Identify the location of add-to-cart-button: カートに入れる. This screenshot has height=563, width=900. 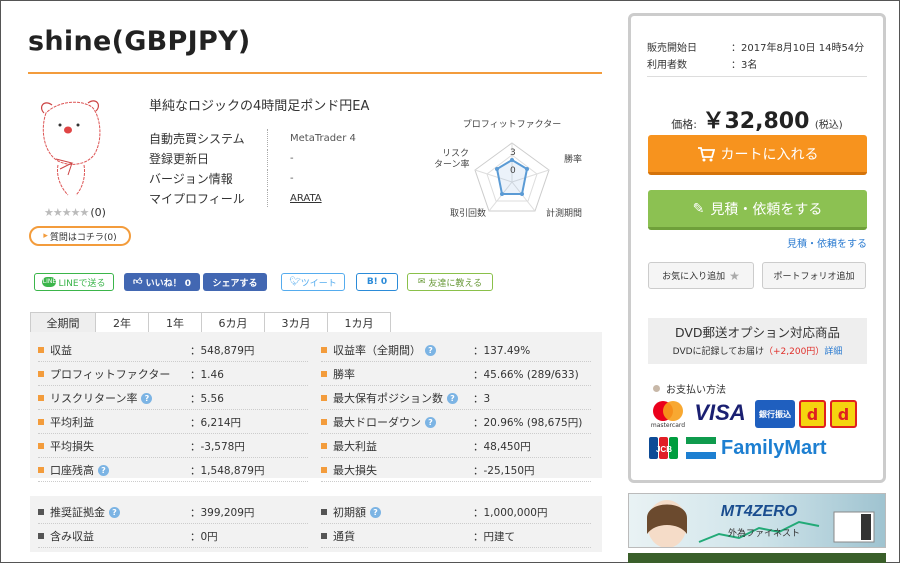
(757, 155).